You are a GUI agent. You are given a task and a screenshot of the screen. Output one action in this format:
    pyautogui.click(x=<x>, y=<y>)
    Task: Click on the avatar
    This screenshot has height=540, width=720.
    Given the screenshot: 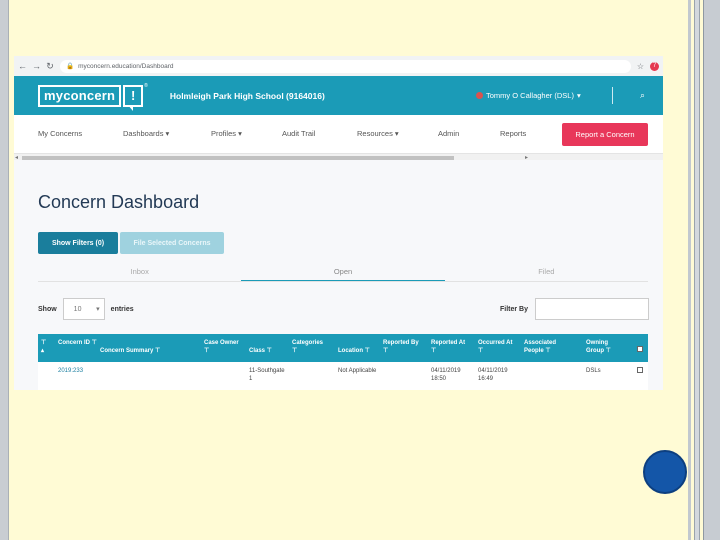 What is the action you would take?
    pyautogui.click(x=479, y=95)
    